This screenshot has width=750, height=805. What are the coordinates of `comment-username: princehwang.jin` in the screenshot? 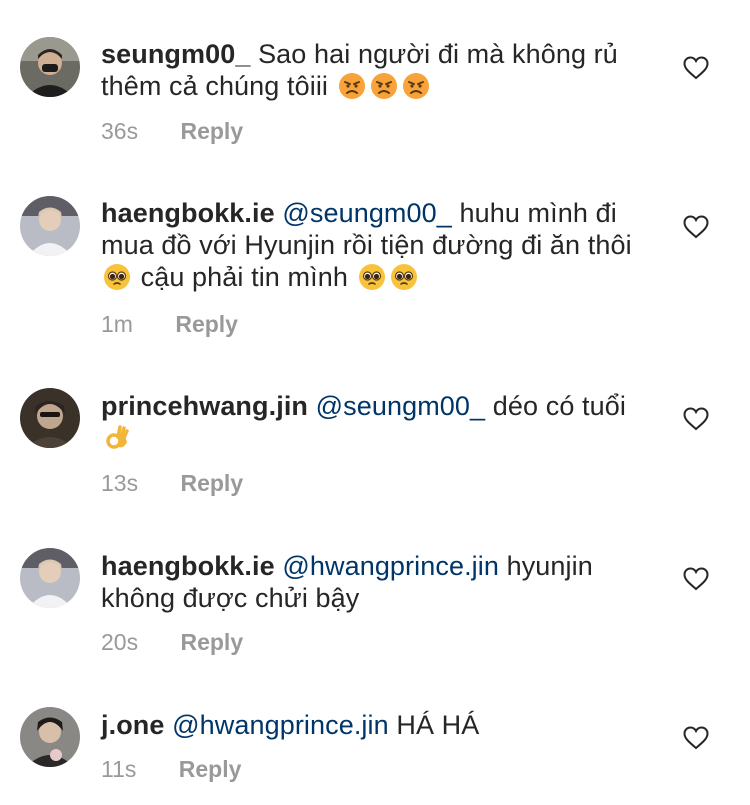 It's located at (204, 406).